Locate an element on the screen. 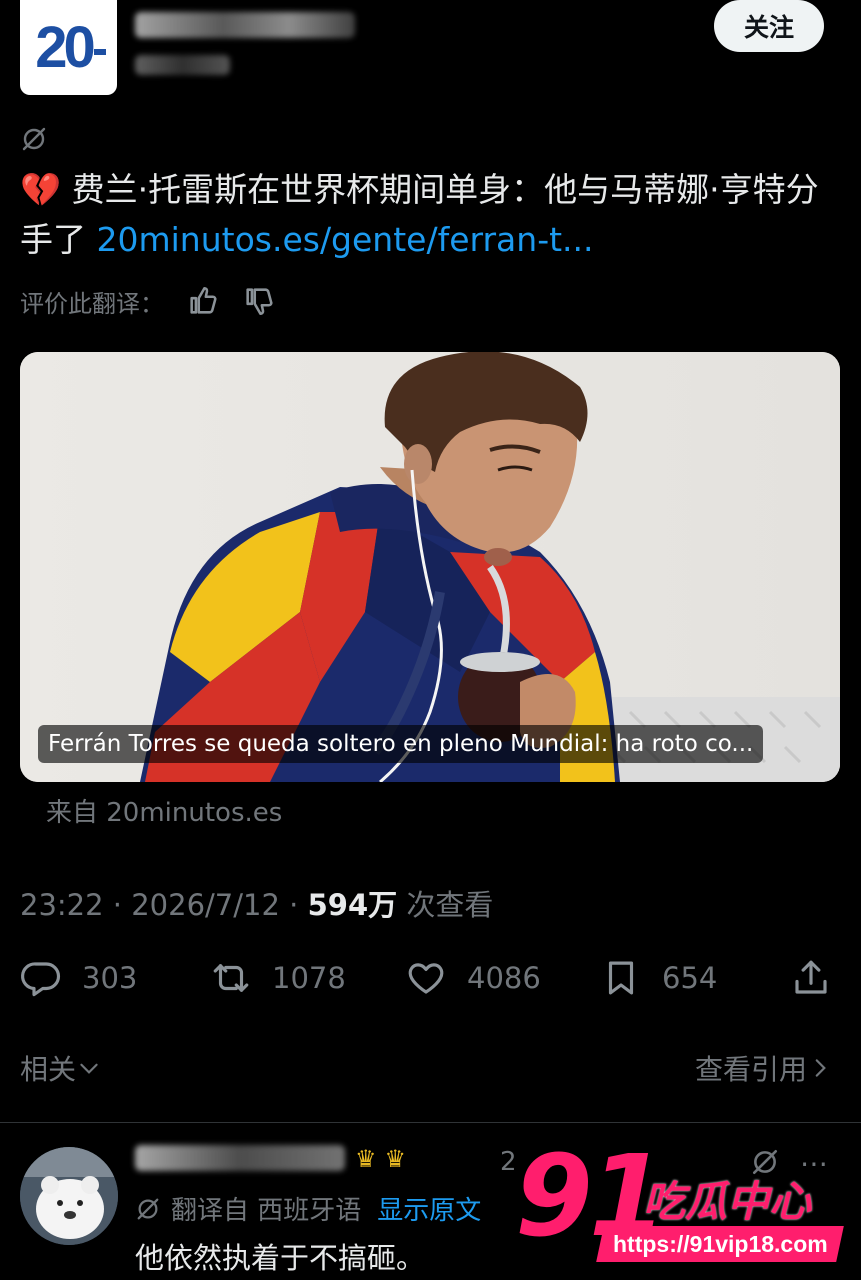 This screenshot has width=861, height=1280. watermark-url: https://91vip18.com is located at coordinates (720, 1244).